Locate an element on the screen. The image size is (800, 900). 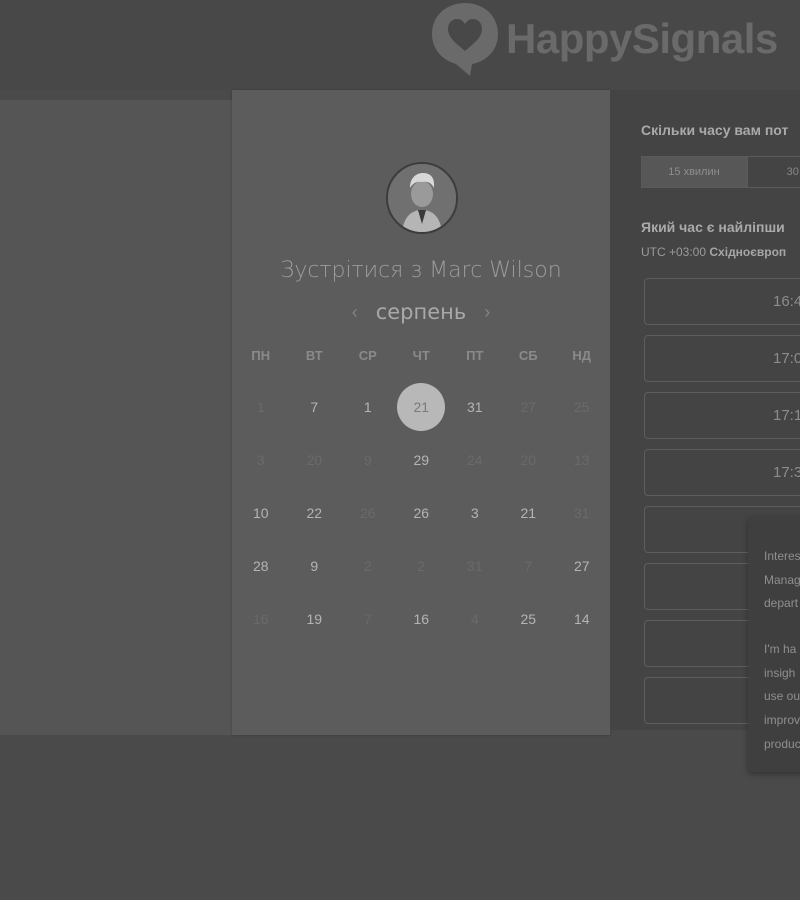
weekday-label: СБ is located at coordinates (528, 355).